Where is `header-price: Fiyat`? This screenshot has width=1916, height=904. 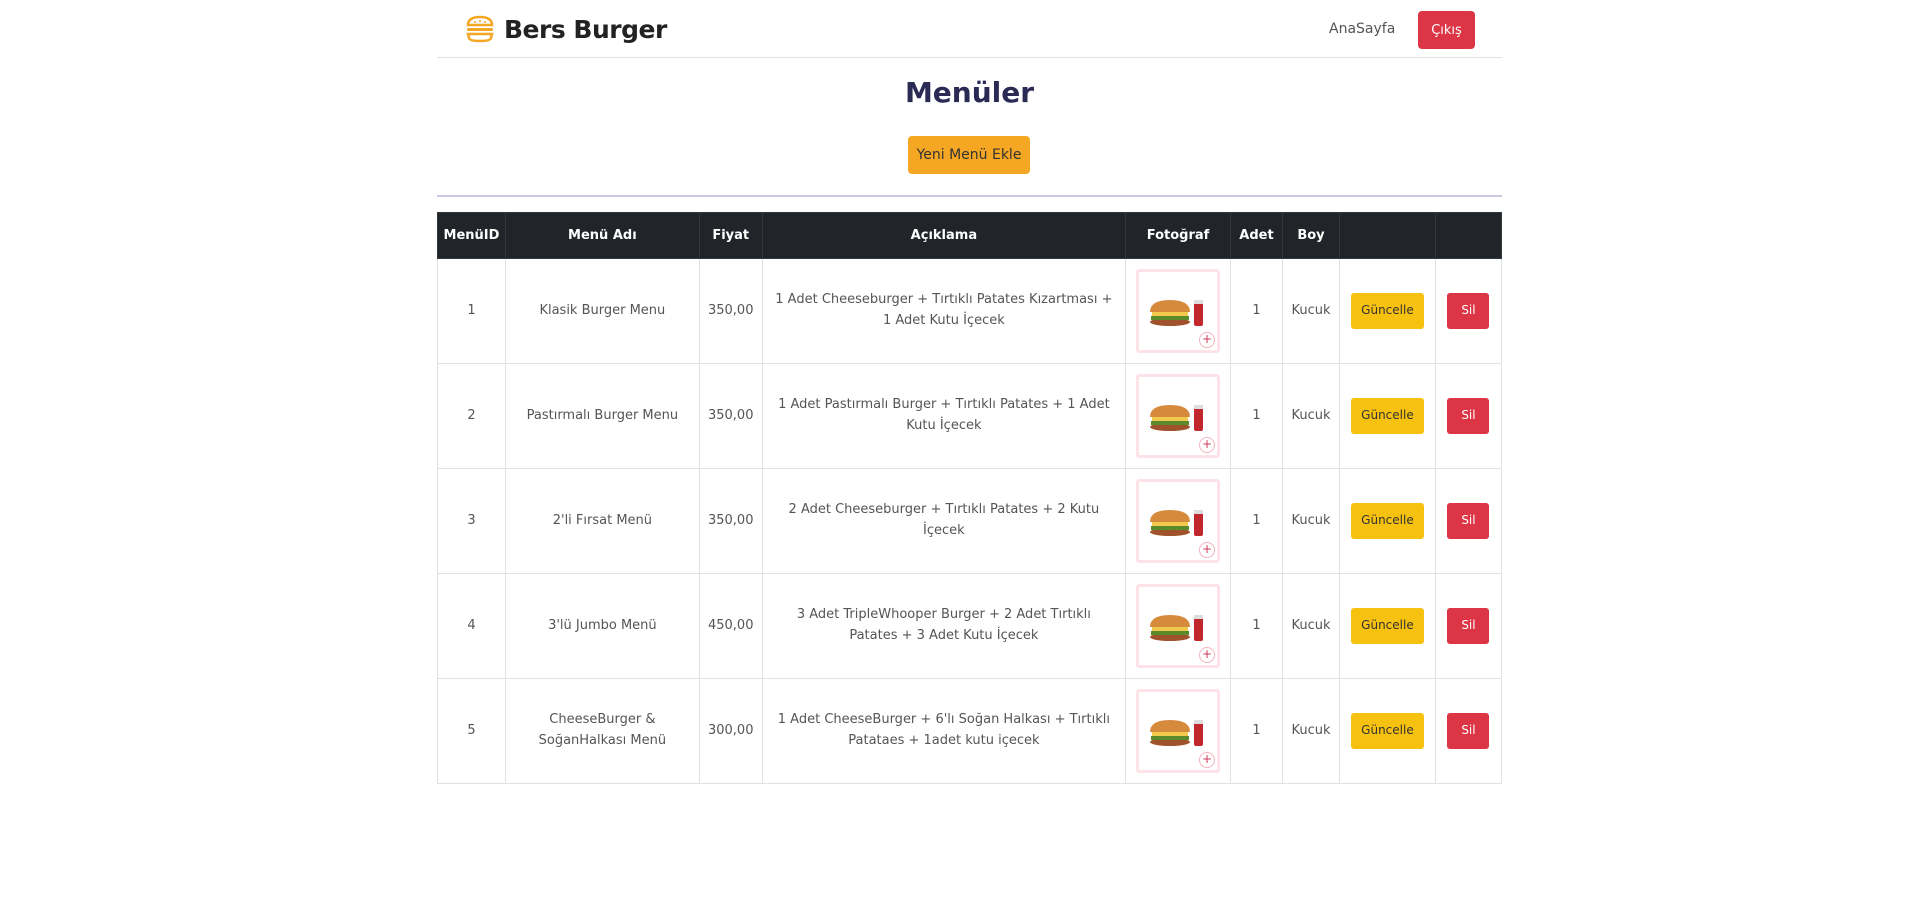 header-price: Fiyat is located at coordinates (730, 235).